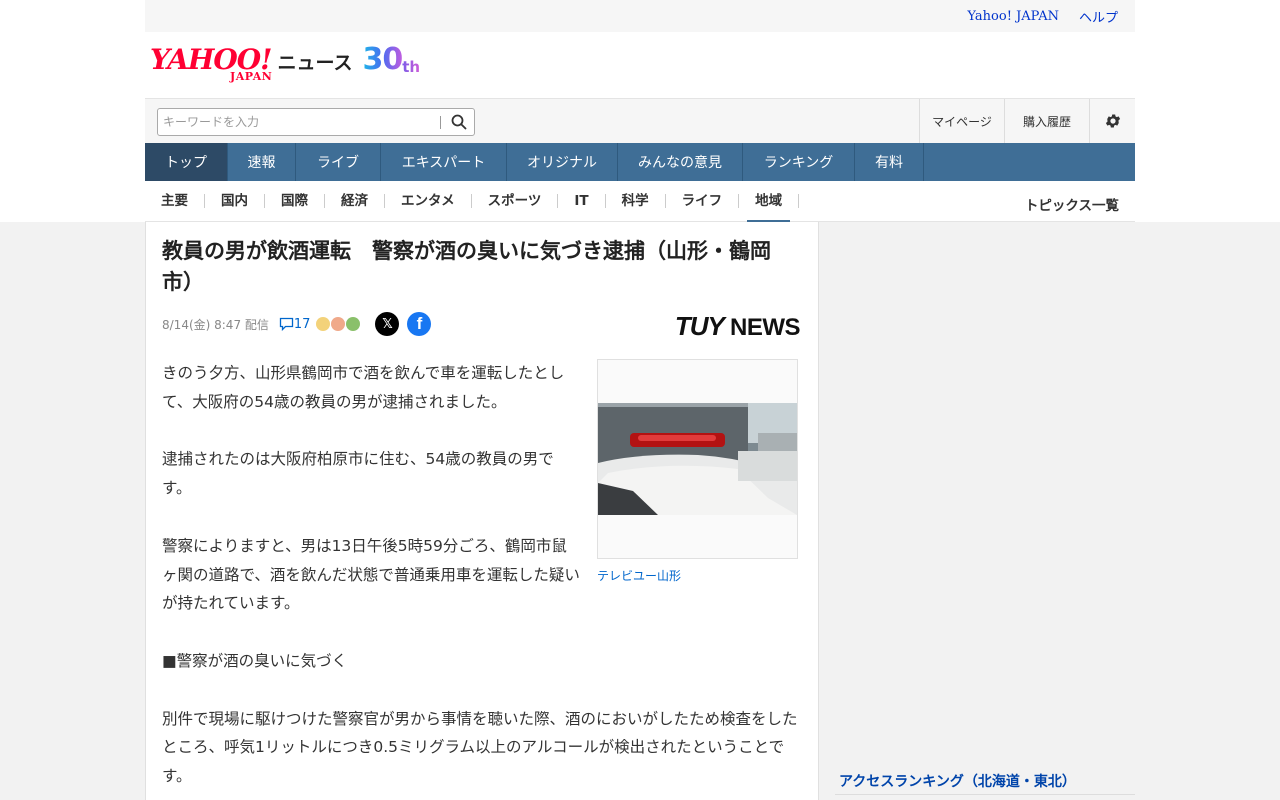 The image size is (1280, 800). What do you see at coordinates (251, 76) in the screenshot?
I see `japan-wordmark: JAPAN` at bounding box center [251, 76].